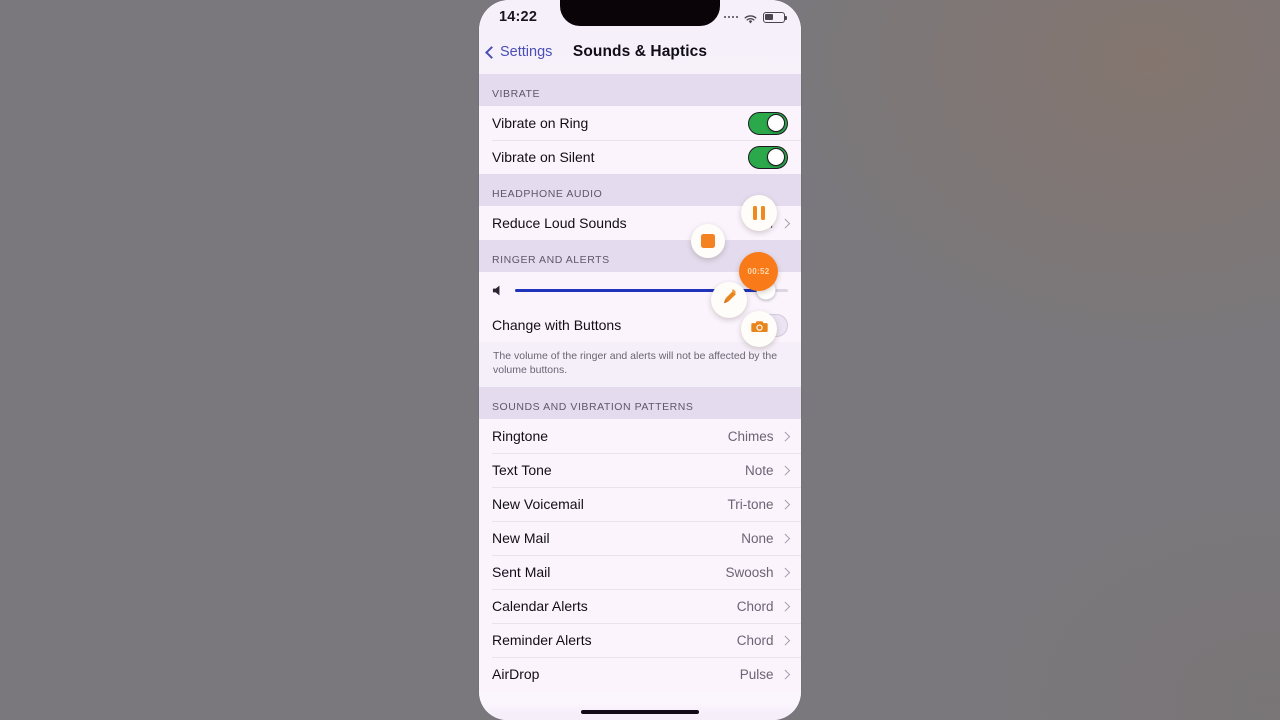  I want to click on section-header-vibrate: VIBRATE, so click(640, 90).